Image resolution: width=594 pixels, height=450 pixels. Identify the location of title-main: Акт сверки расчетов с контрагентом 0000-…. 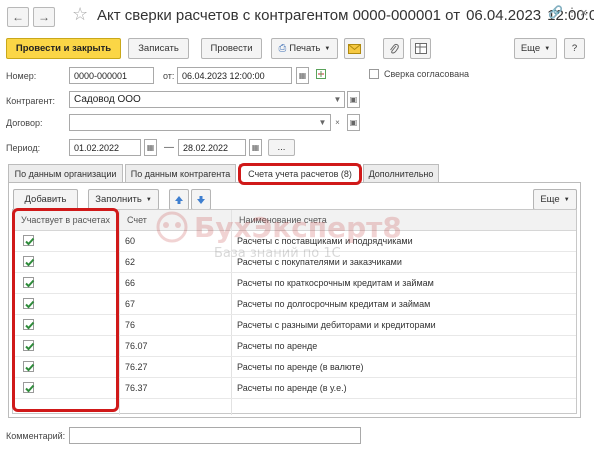
(279, 15).